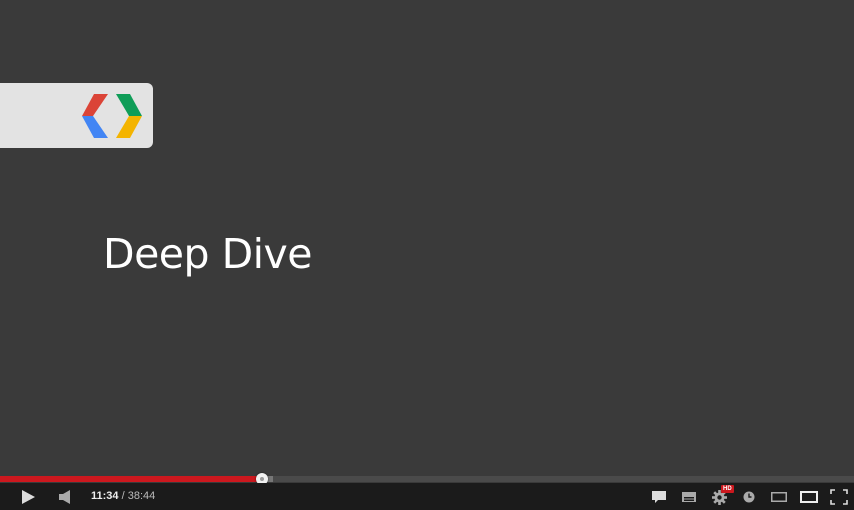 Image resolution: width=854 pixels, height=510 pixels. I want to click on volume-icon, so click(64, 497).